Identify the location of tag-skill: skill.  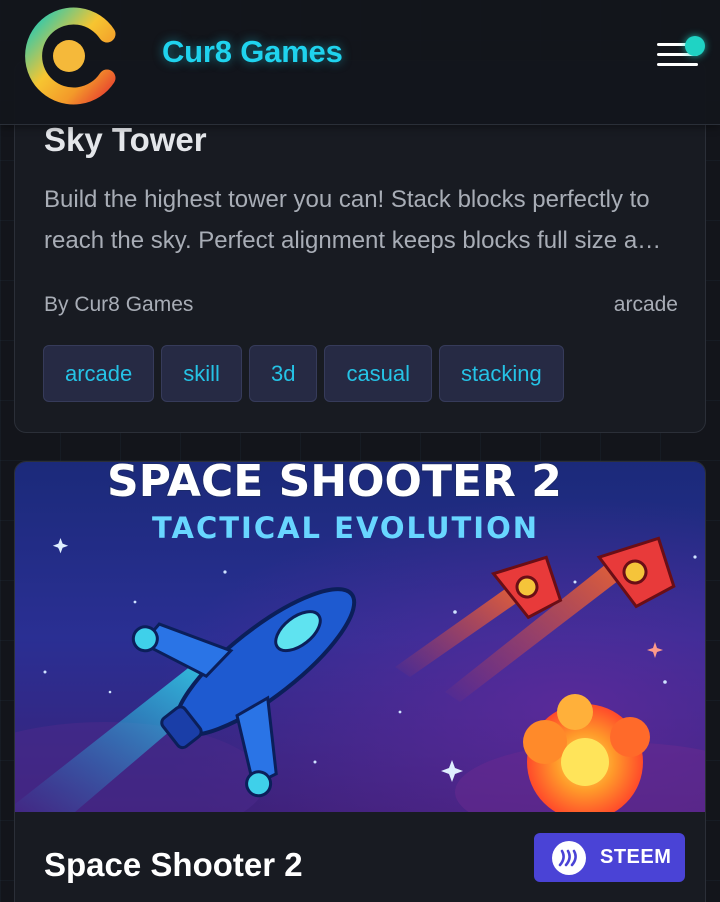
(201, 373).